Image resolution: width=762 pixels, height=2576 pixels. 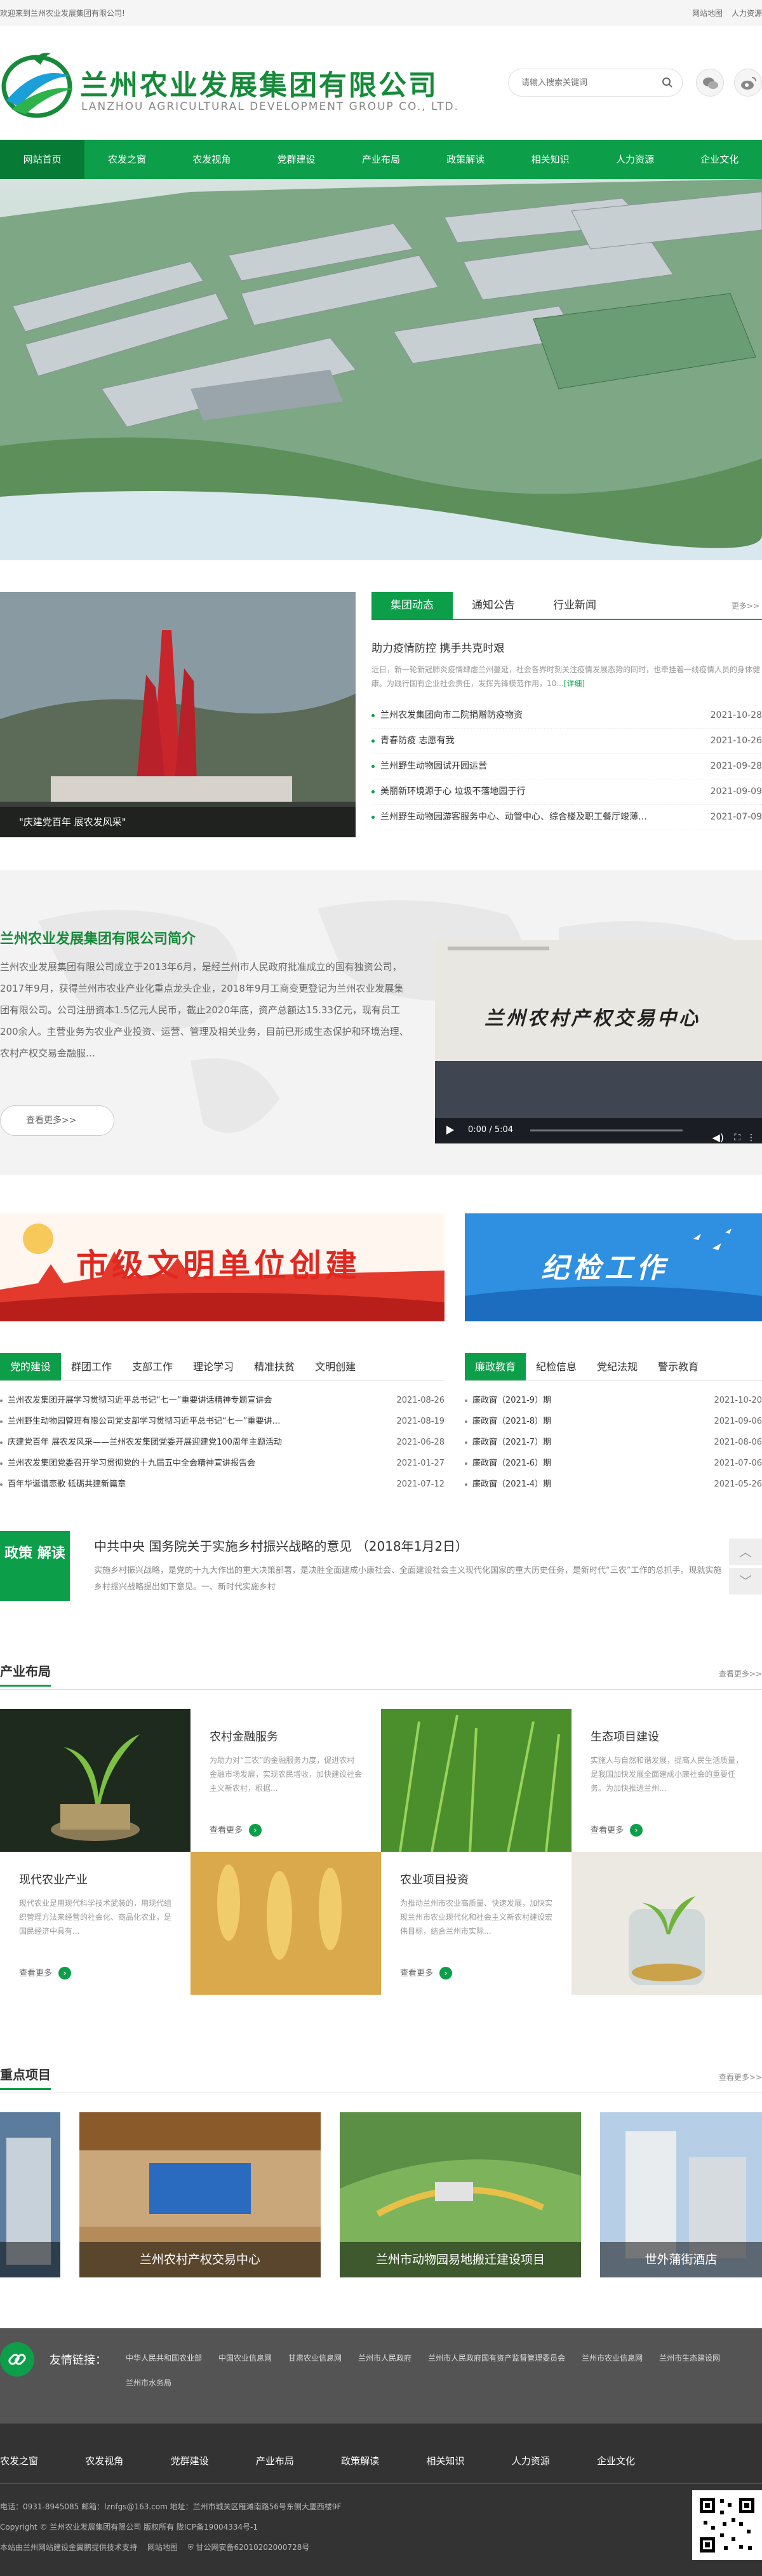 I want to click on tab-civilization: 文明创建, so click(x=335, y=1366).